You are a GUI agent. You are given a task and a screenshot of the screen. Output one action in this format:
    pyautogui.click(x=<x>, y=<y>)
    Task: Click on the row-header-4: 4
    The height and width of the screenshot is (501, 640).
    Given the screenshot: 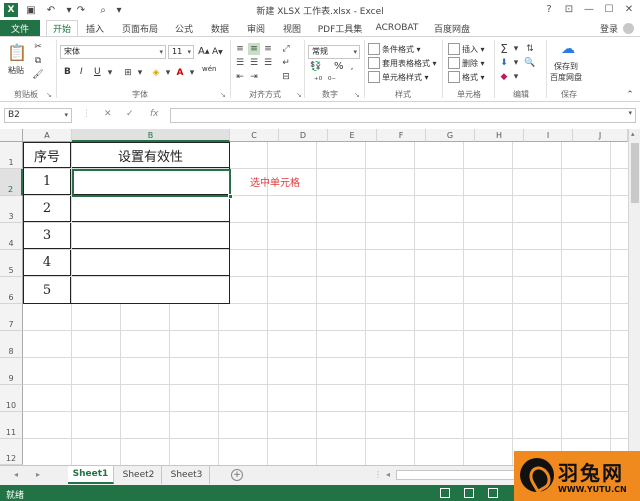 What is the action you would take?
    pyautogui.click(x=11, y=236)
    